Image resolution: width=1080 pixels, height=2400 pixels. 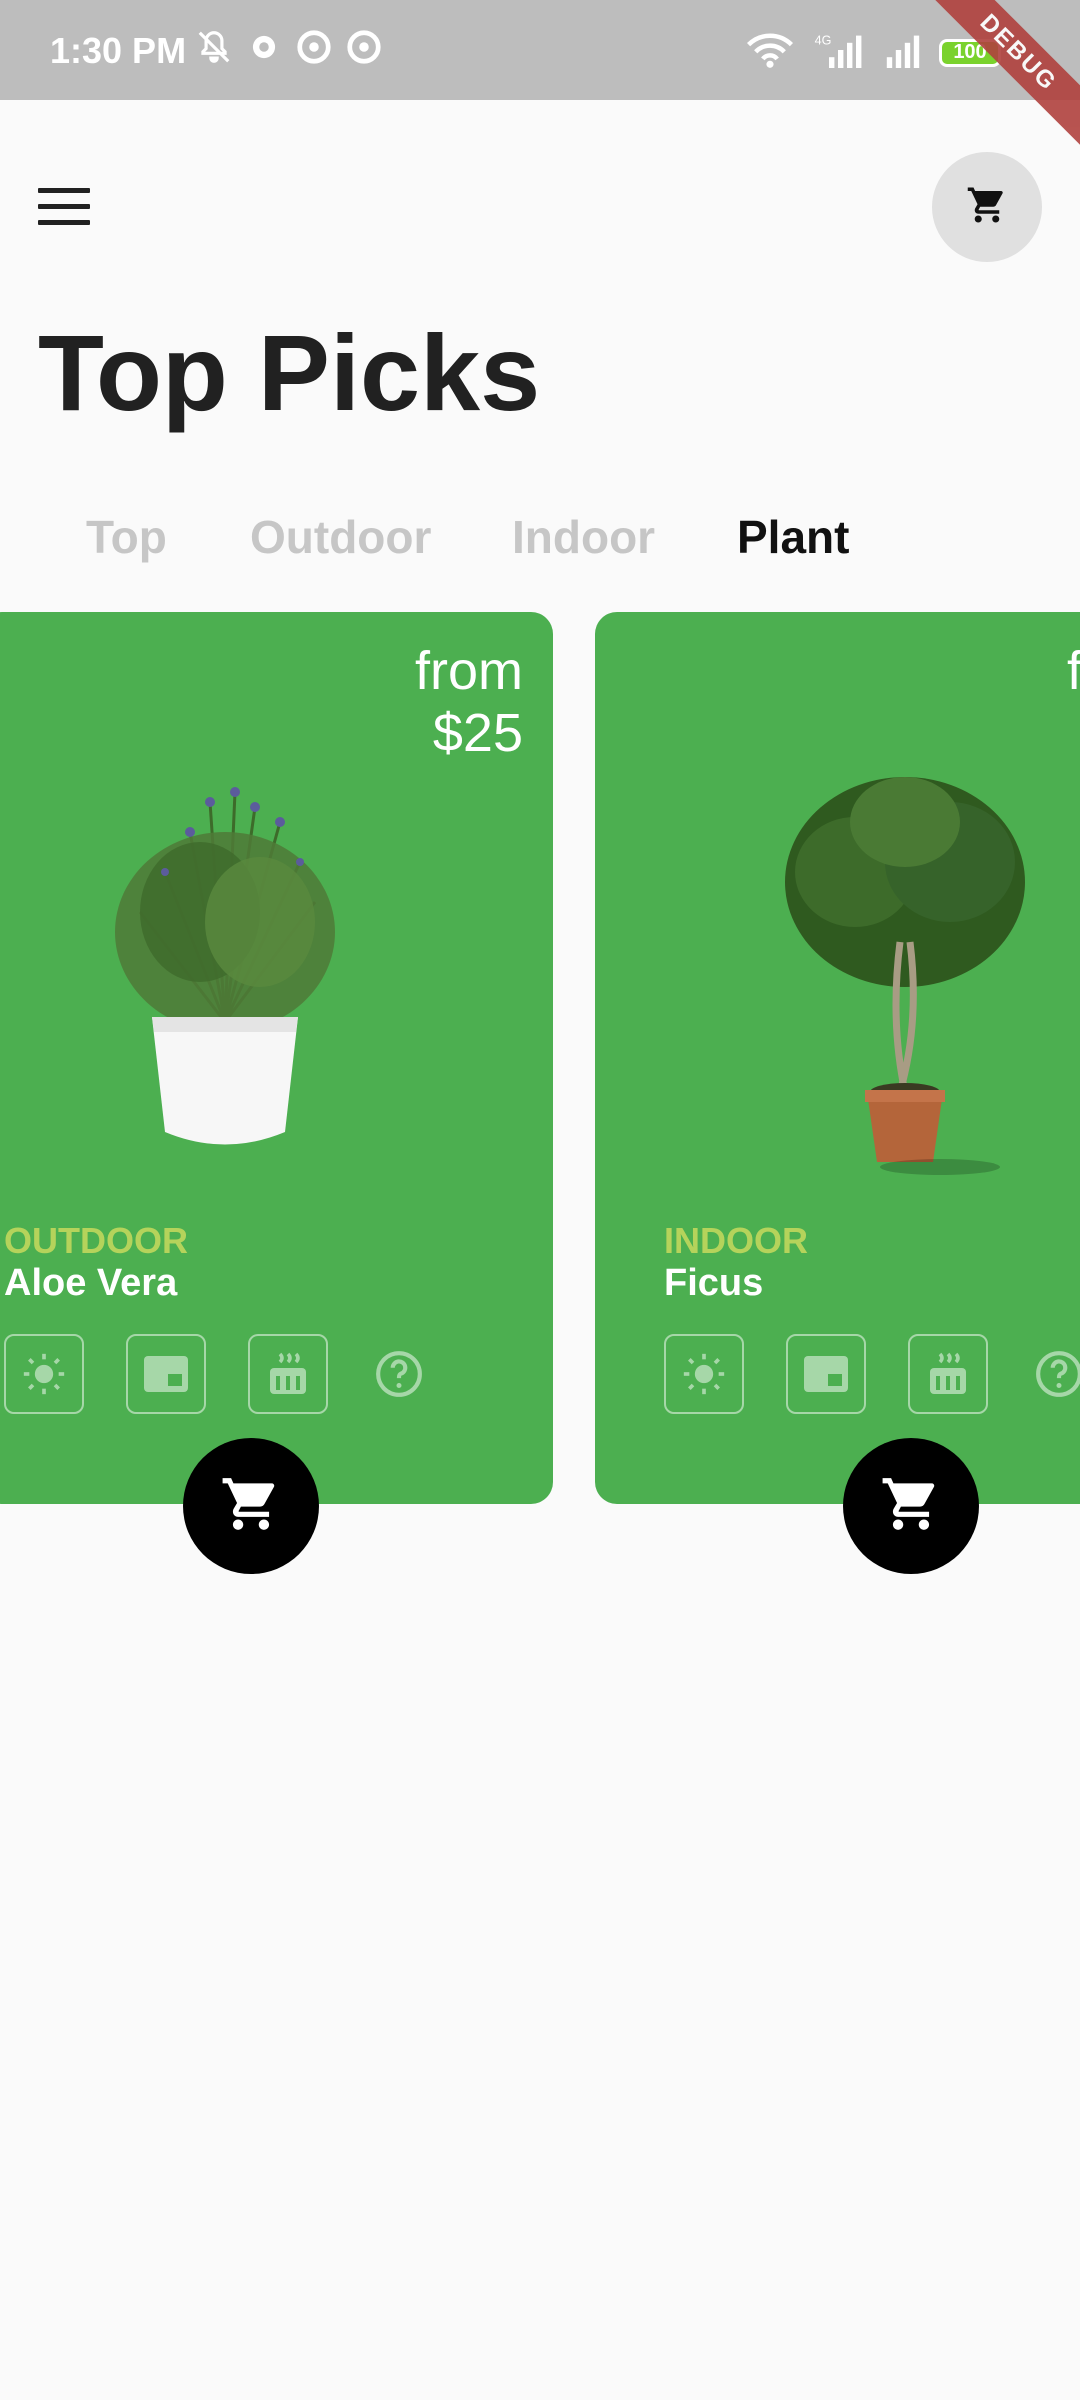 I want to click on tab-top: Top, so click(x=126, y=537).